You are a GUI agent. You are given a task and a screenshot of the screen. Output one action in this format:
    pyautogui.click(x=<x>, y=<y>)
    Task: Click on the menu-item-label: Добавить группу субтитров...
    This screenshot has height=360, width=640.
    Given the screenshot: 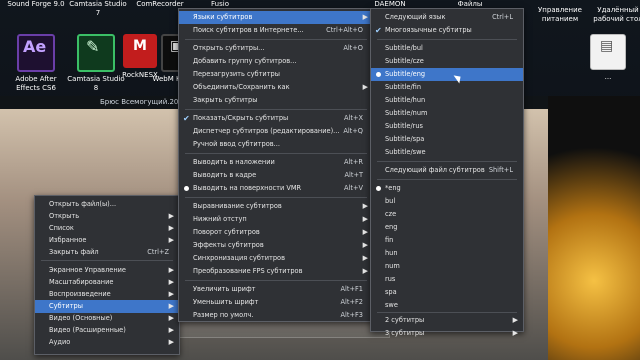 What is the action you would take?
    pyautogui.click(x=245, y=61)
    